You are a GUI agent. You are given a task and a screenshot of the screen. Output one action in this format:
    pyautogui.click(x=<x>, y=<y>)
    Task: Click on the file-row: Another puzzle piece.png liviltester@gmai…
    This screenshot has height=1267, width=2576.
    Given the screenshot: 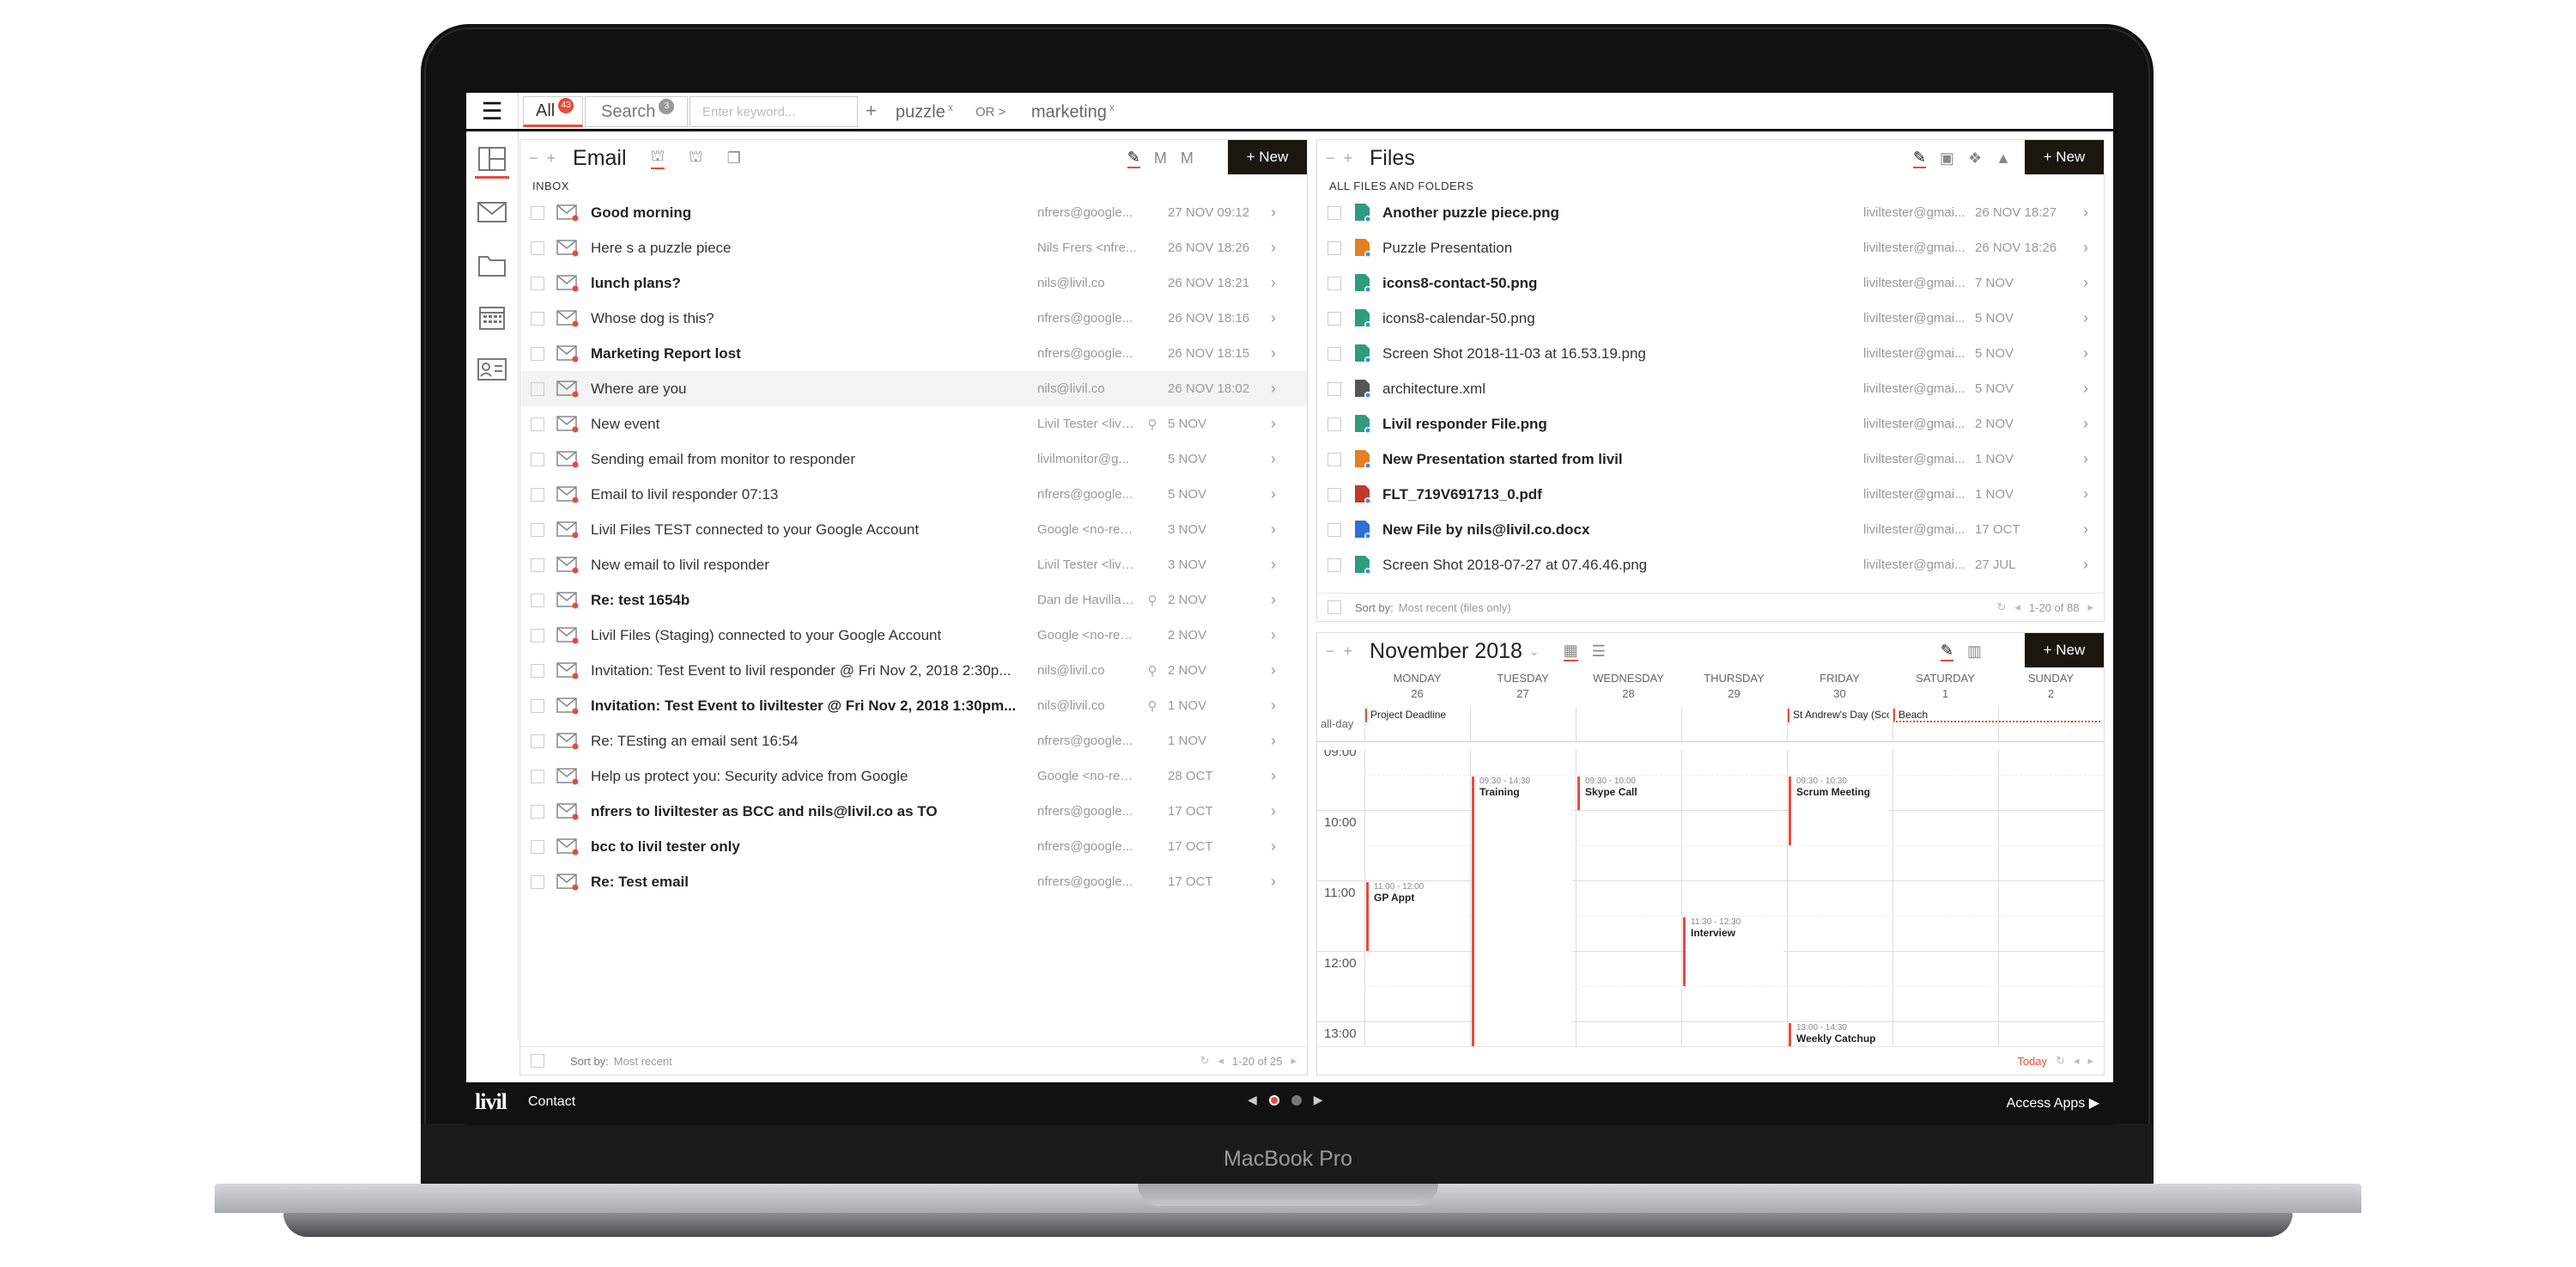 What is the action you would take?
    pyautogui.click(x=1711, y=212)
    